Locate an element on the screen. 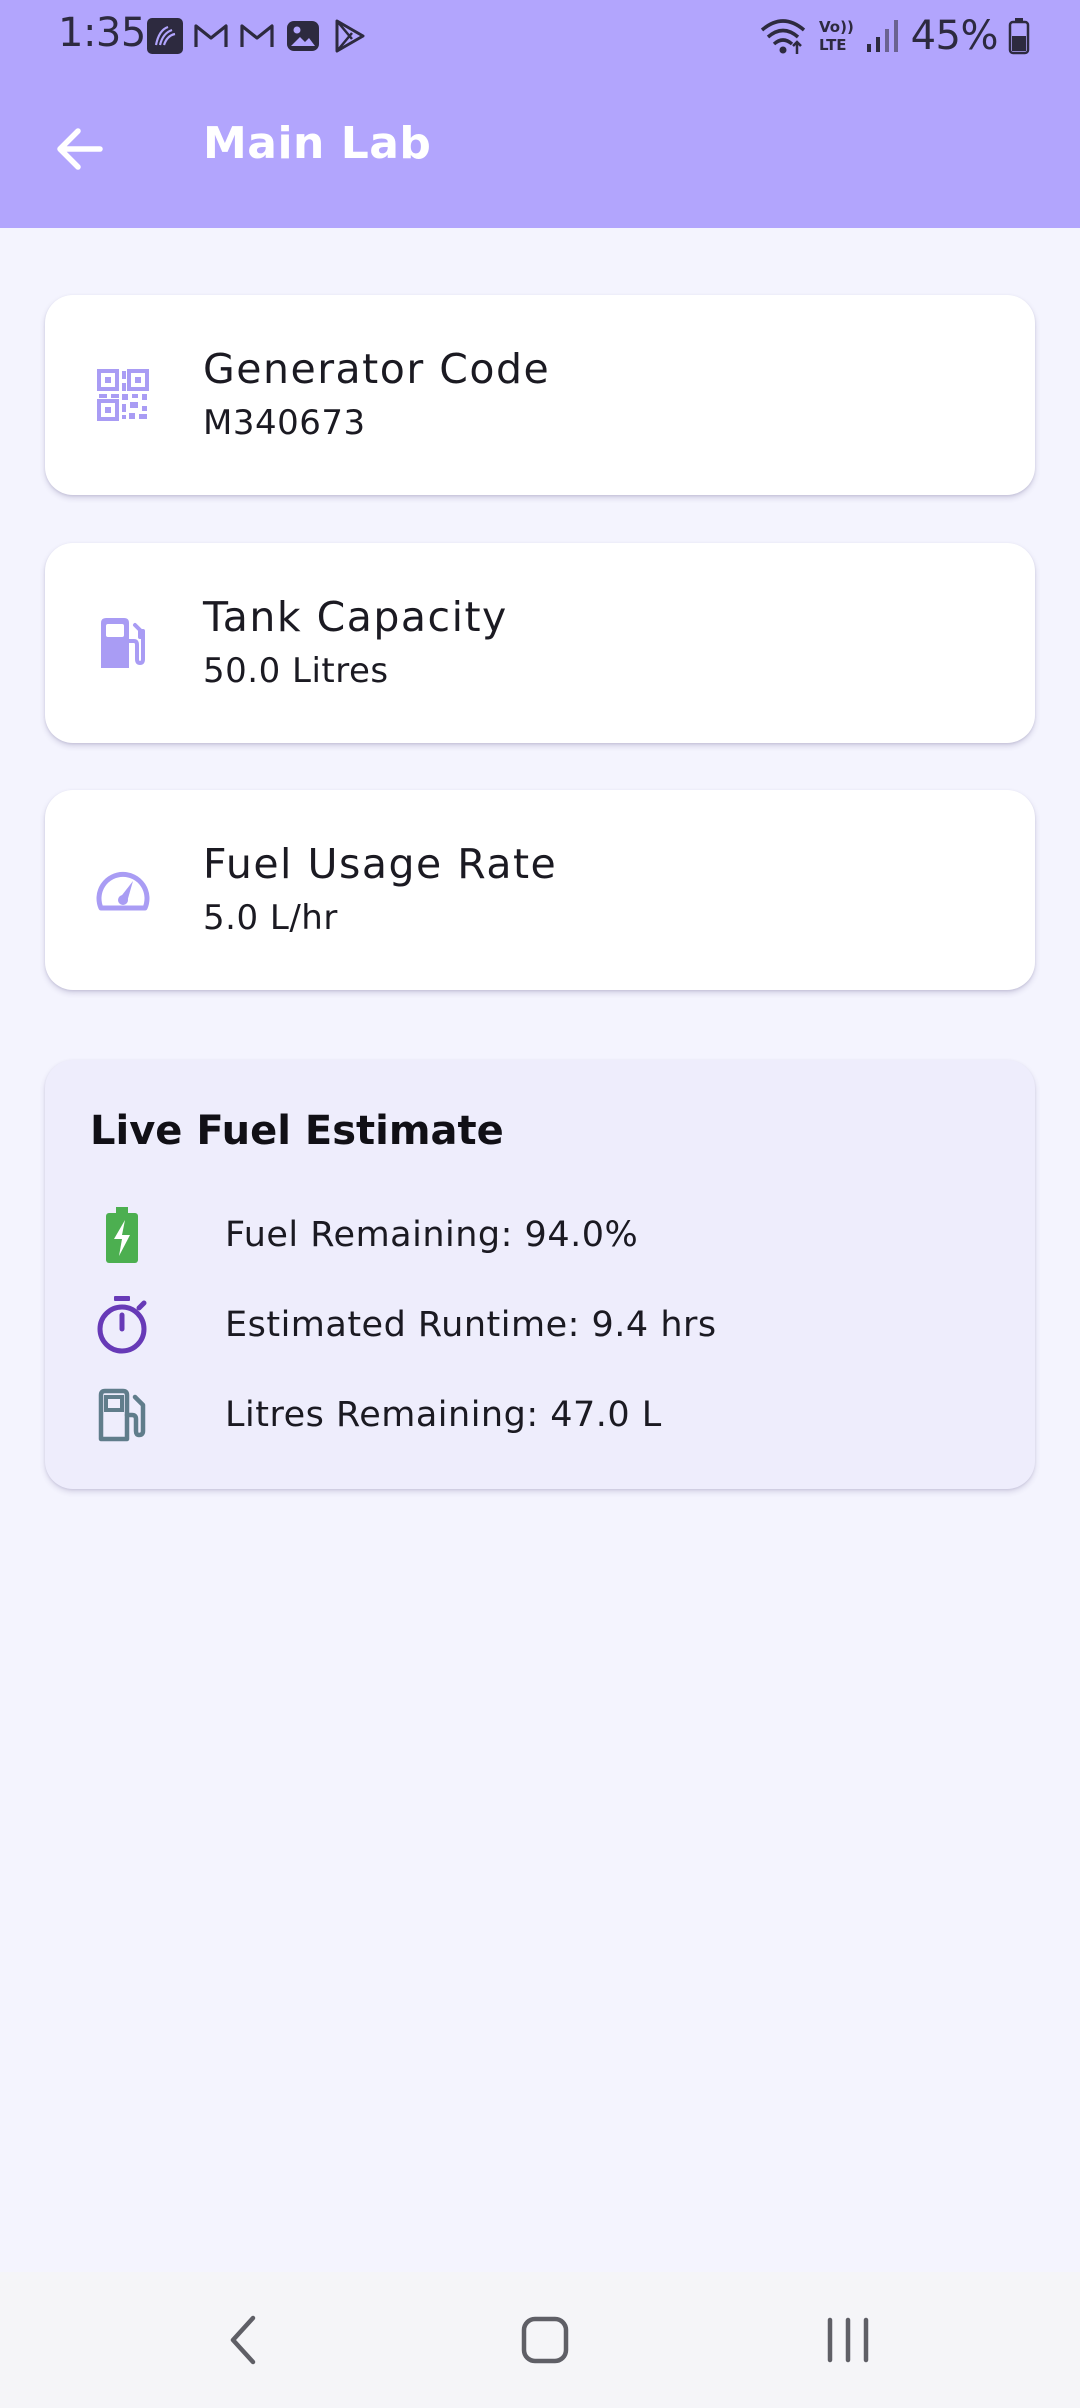 The width and height of the screenshot is (1080, 2408). litres-remaining-text: Litres Remaining: 47.0 L is located at coordinates (443, 1415).